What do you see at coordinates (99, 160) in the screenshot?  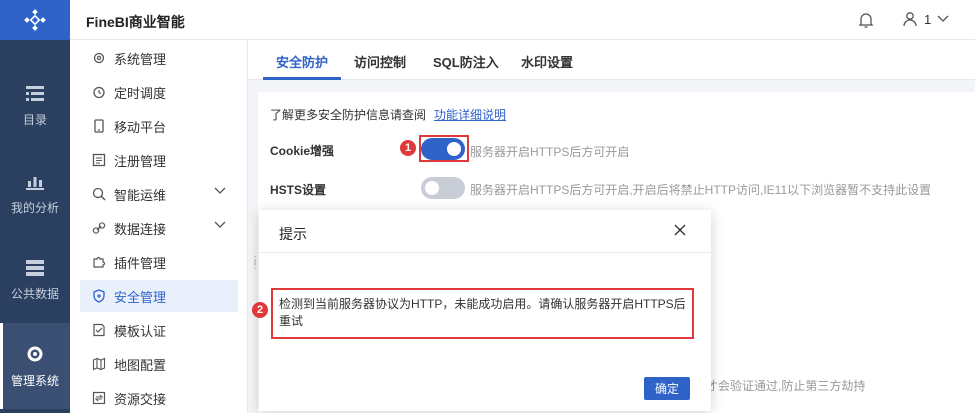 I see `register-icon` at bounding box center [99, 160].